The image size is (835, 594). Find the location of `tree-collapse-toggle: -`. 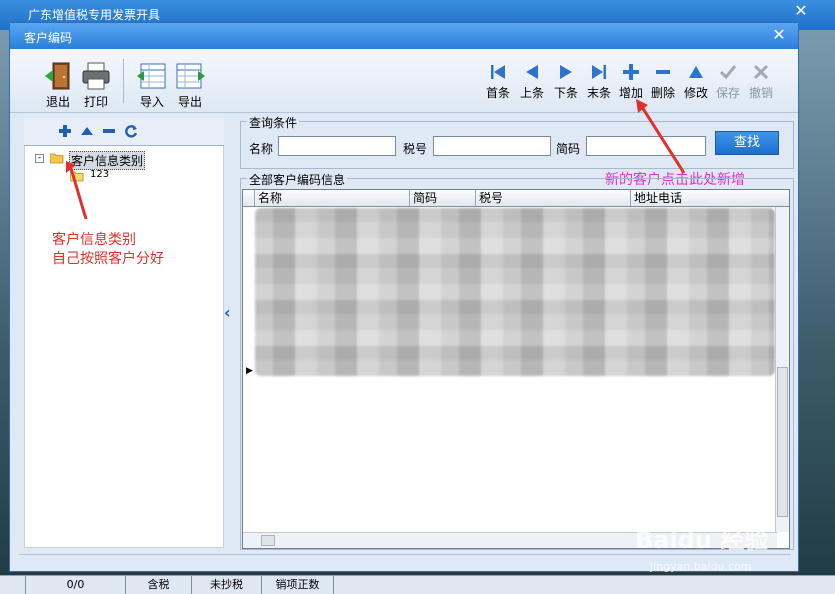

tree-collapse-toggle: - is located at coordinates (39, 158).